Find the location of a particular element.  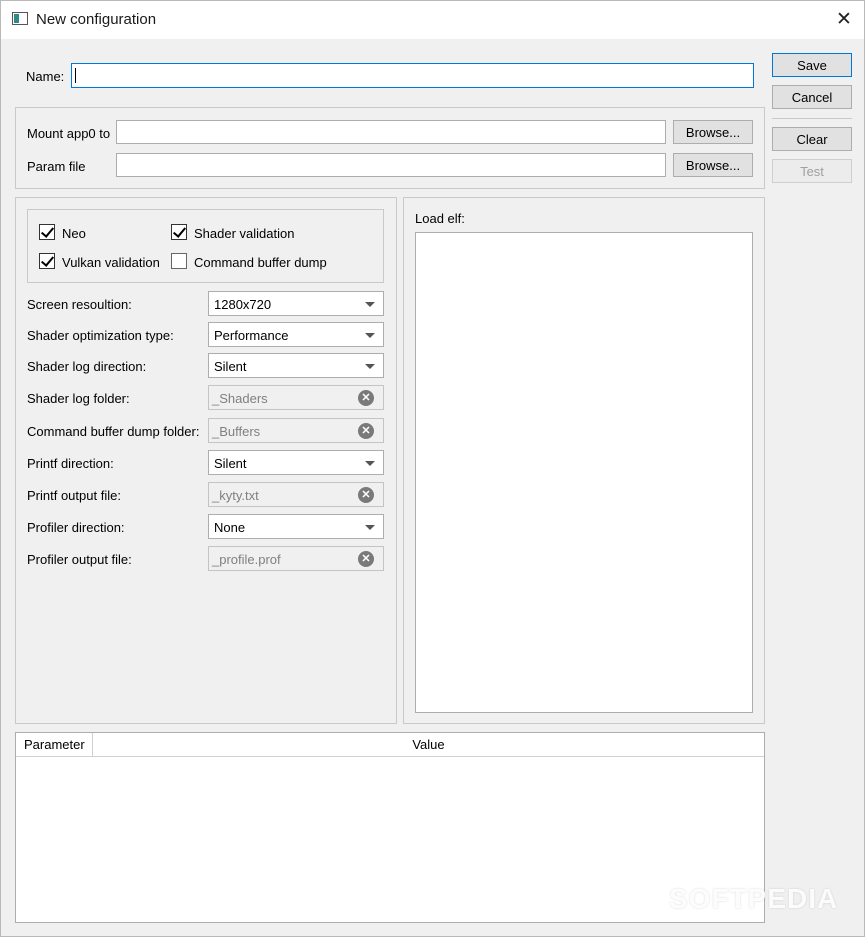

printf-output-file-input: _kyty.txt ✕ is located at coordinates (296, 494).